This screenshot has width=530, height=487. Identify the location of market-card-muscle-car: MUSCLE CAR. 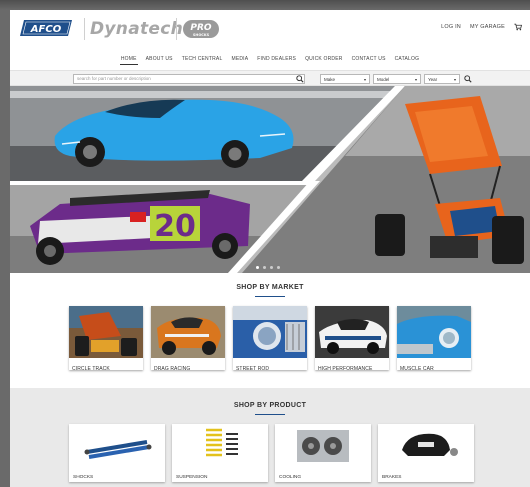
(434, 339).